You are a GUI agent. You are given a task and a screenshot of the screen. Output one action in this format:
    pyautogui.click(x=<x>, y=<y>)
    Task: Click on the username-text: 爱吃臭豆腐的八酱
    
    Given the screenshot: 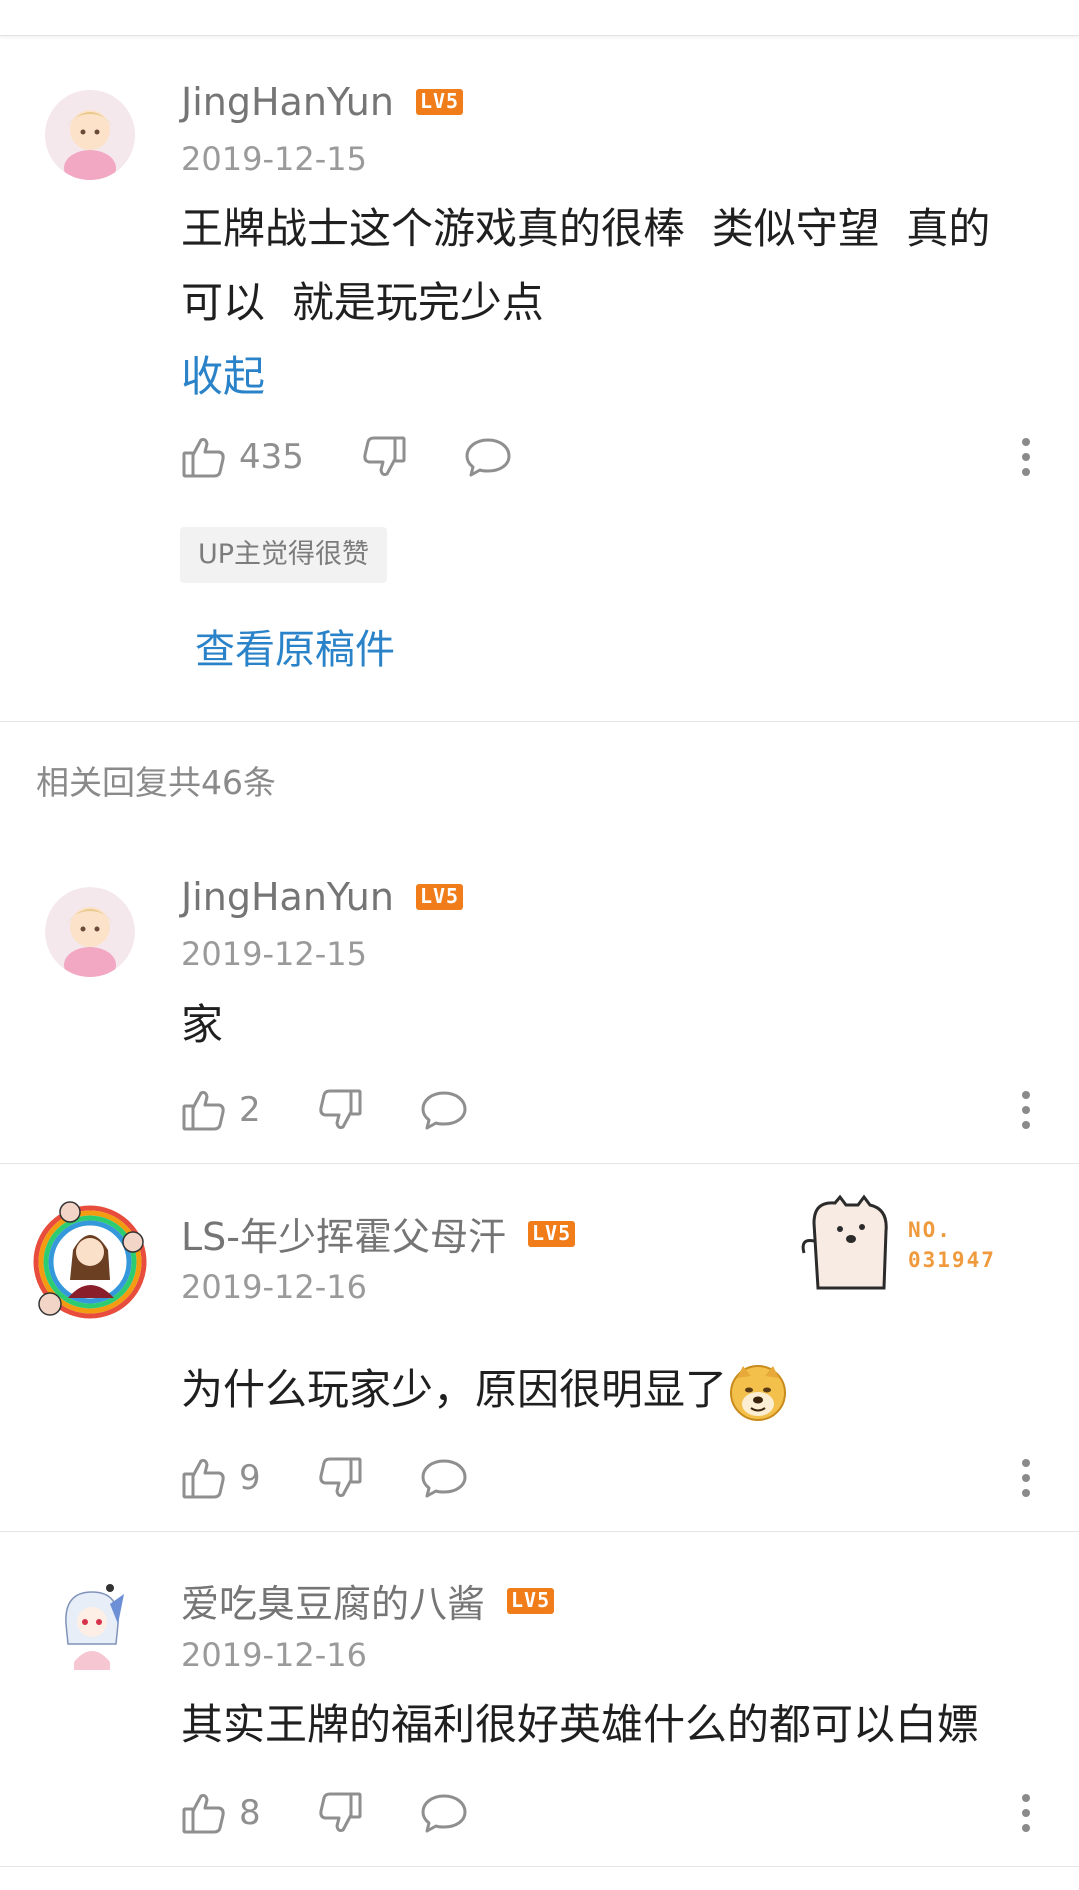 What is the action you would take?
    pyautogui.click(x=333, y=1600)
    